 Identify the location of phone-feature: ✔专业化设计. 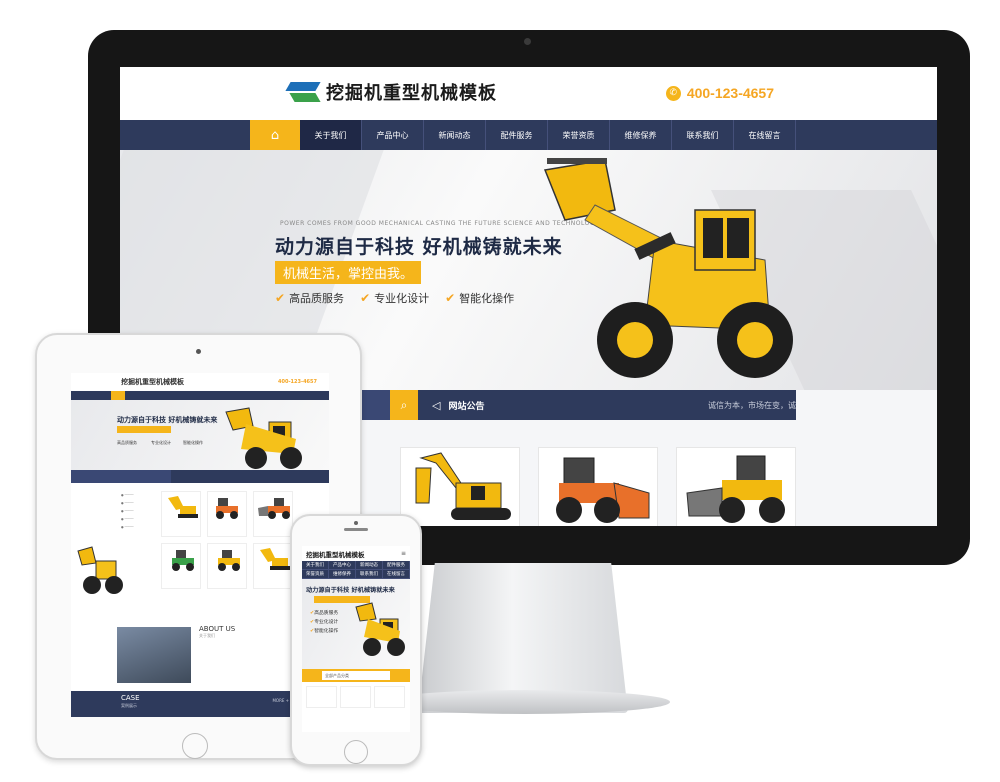
(324, 622).